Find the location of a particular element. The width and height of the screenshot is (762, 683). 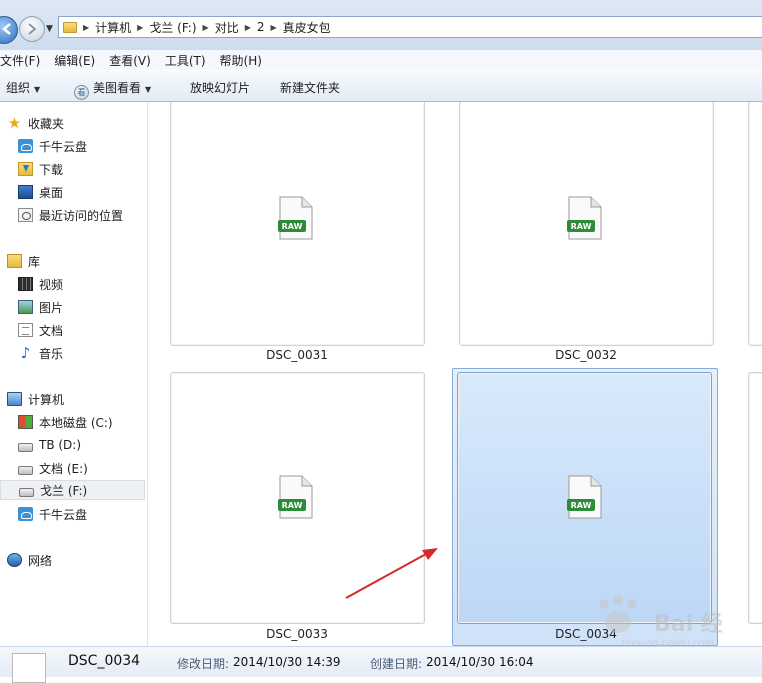

nav-label: 最近访问的位置 is located at coordinates (81, 215).